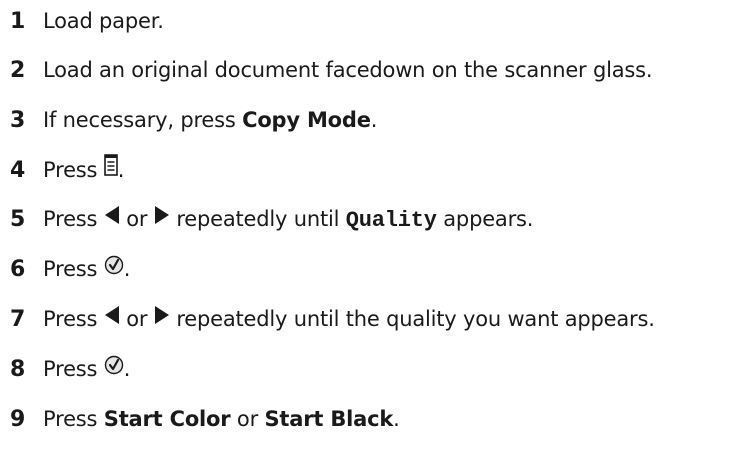 The image size is (751, 459). I want to click on step-number: 3, so click(18, 120).